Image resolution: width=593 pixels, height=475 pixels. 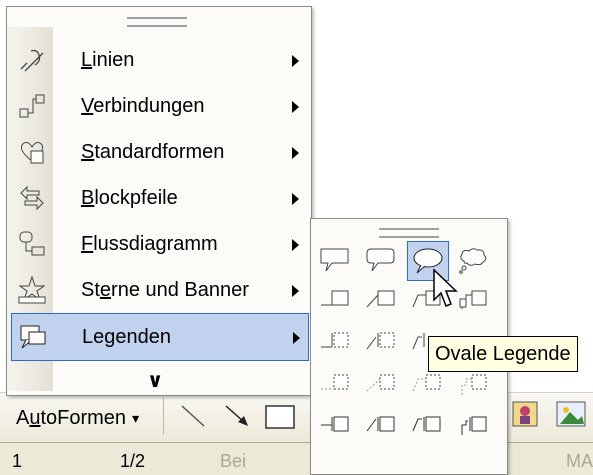 I want to click on dropdown-arrow-icon: ▾, so click(x=136, y=417).